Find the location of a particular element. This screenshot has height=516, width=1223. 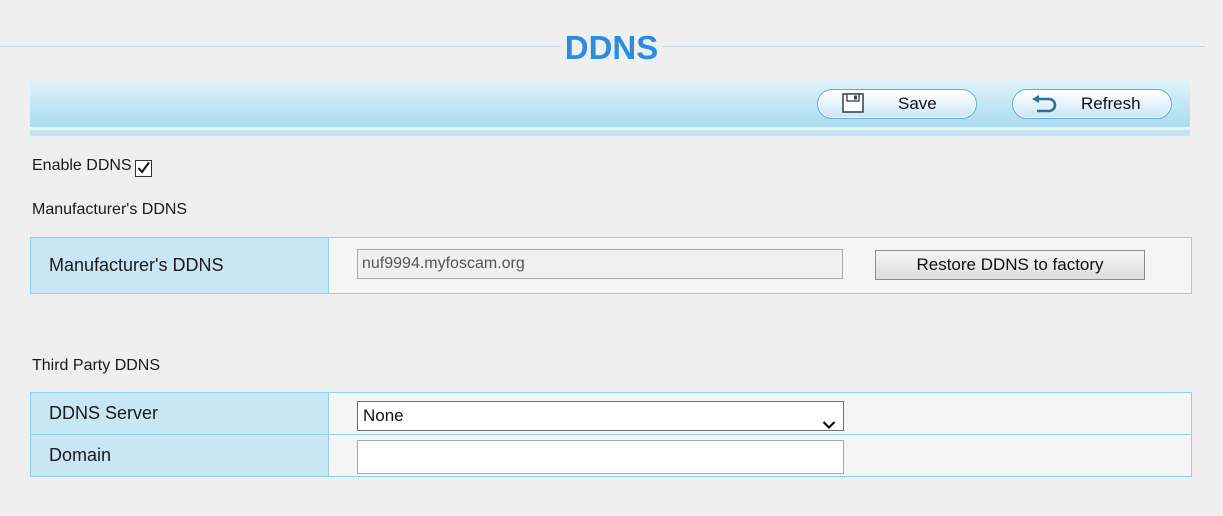

manufacturer-ddns-label: Manufacturer's DDNS is located at coordinates (179, 265).